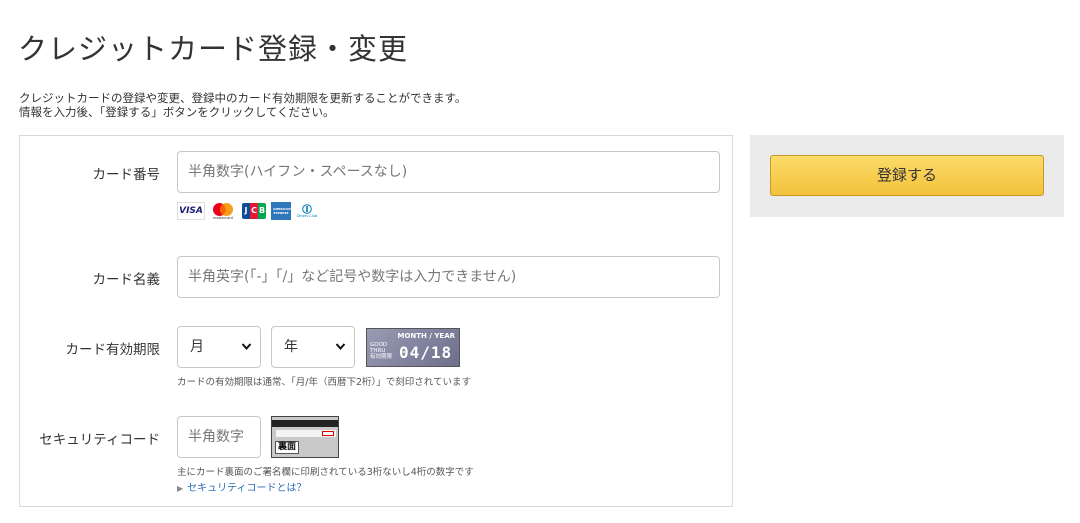 This screenshot has width=1080, height=523. Describe the element at coordinates (325, 472) in the screenshot. I see `security-code-hint: 主にカード裏面のご署名欄に印刷されている3桁ないし4桁の数字です` at that location.